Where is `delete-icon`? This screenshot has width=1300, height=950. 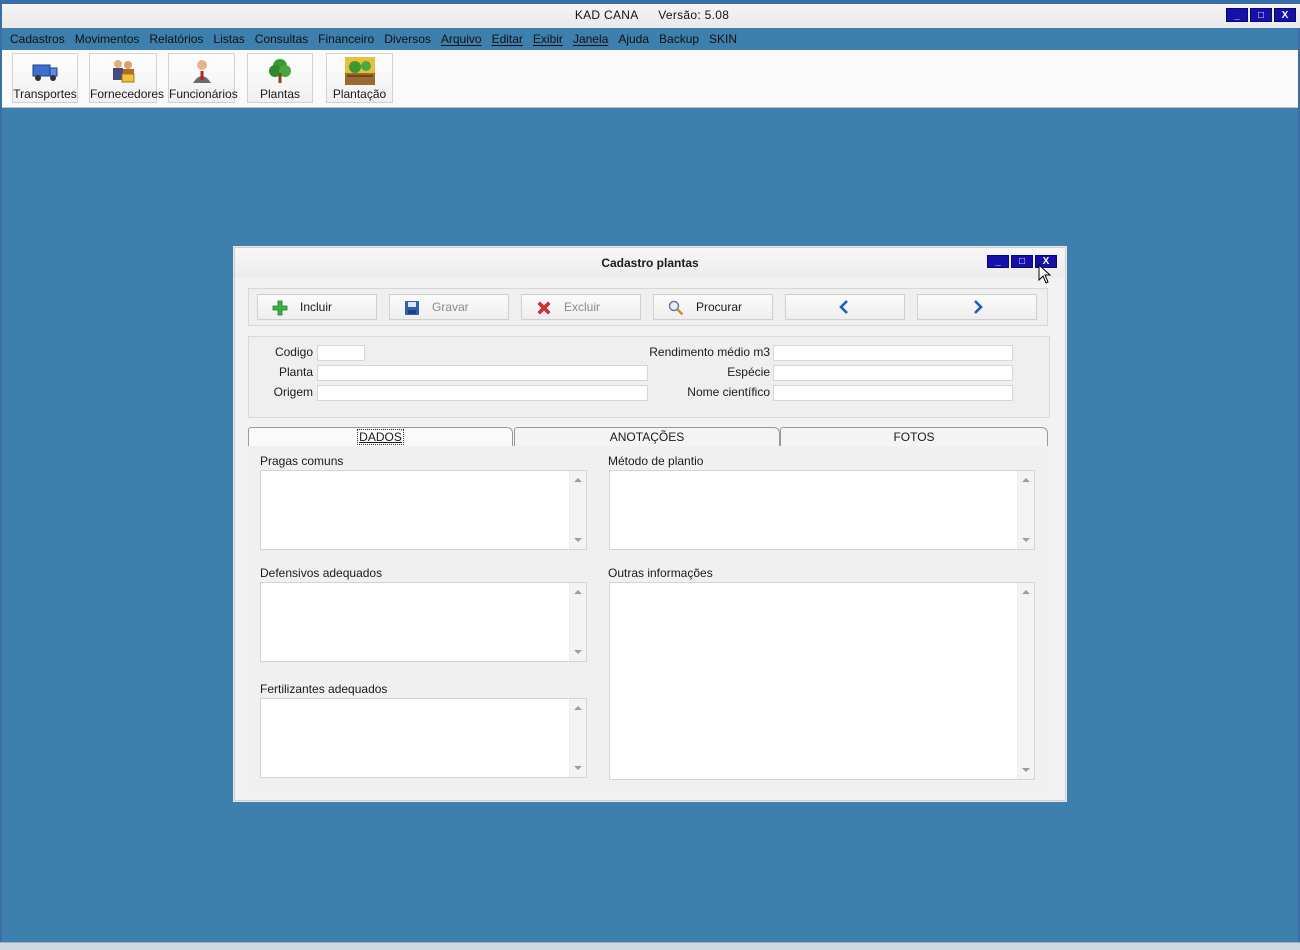
delete-icon is located at coordinates (544, 308).